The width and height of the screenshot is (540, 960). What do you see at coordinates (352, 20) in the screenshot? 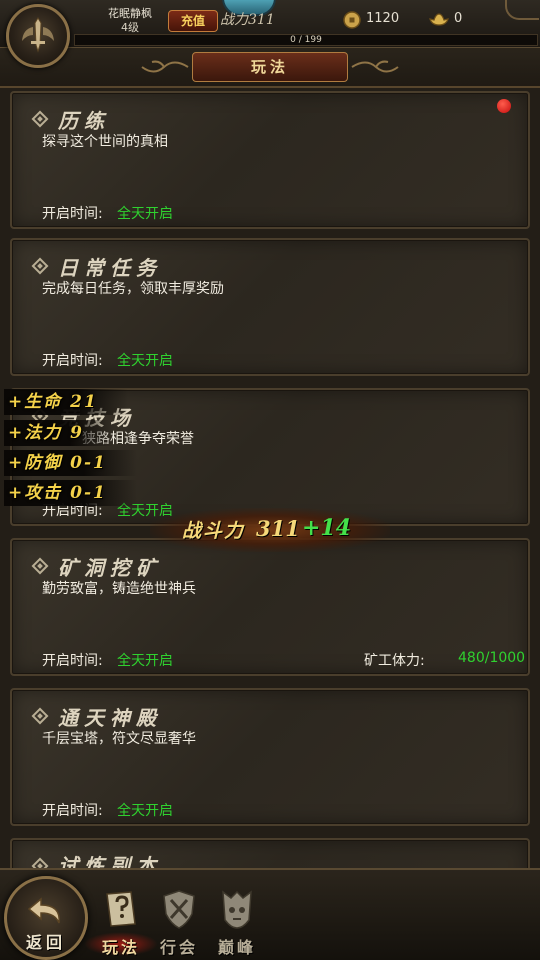
I see `gold-coin-icon` at bounding box center [352, 20].